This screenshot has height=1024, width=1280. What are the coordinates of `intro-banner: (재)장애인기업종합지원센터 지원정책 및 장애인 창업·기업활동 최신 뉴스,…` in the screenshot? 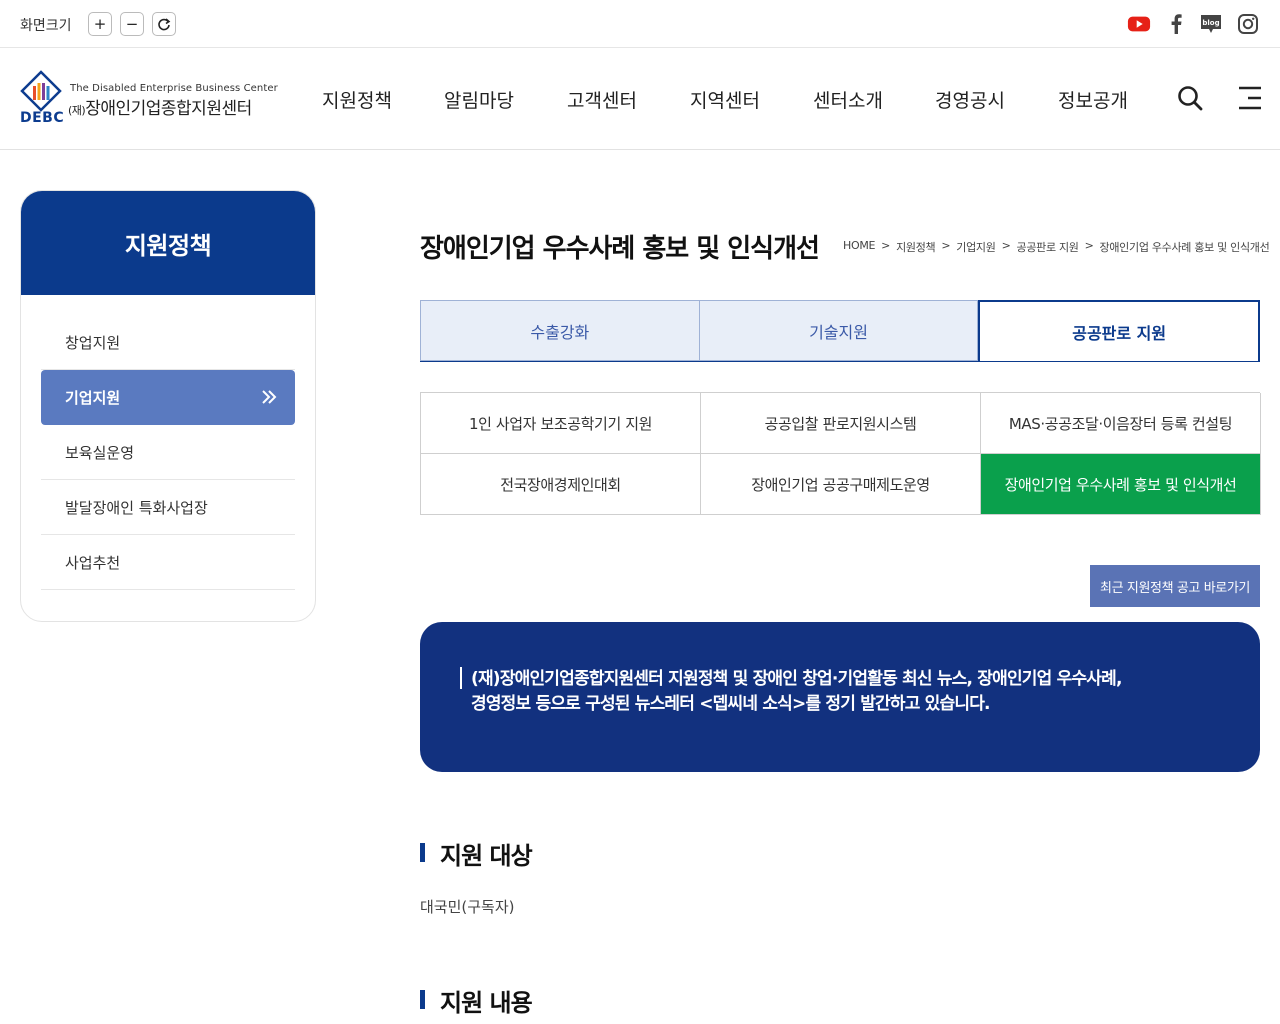 It's located at (840, 697).